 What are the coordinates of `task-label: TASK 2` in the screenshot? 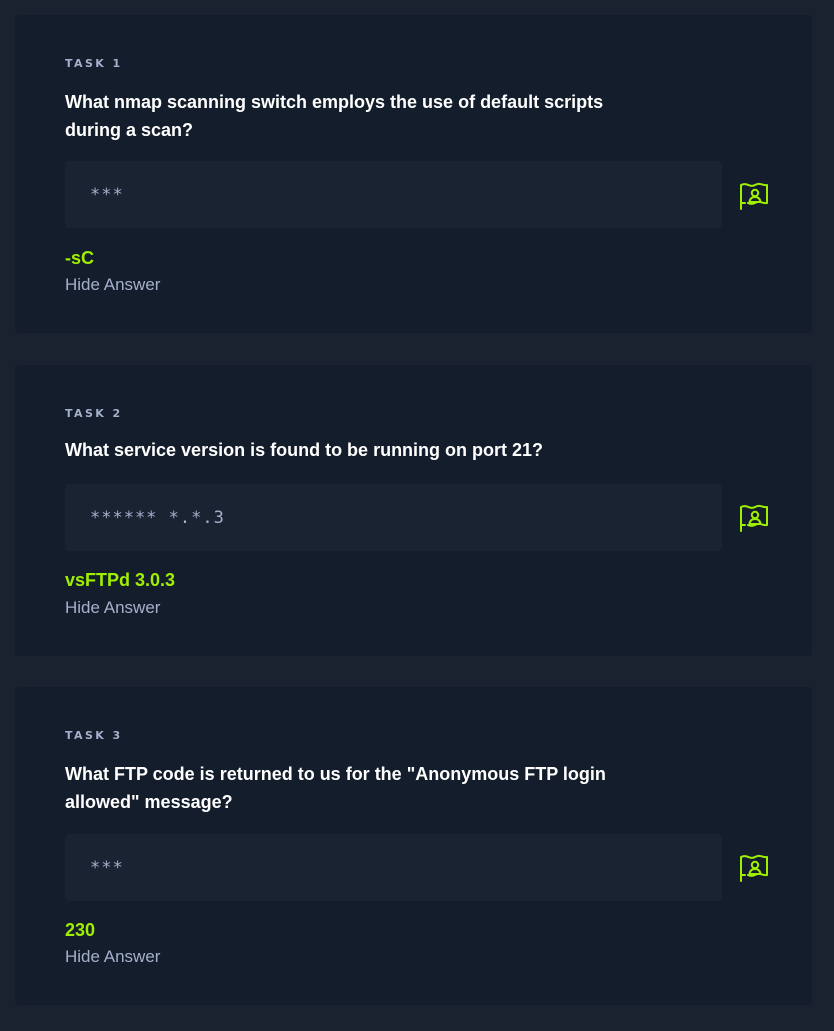 It's located at (94, 413).